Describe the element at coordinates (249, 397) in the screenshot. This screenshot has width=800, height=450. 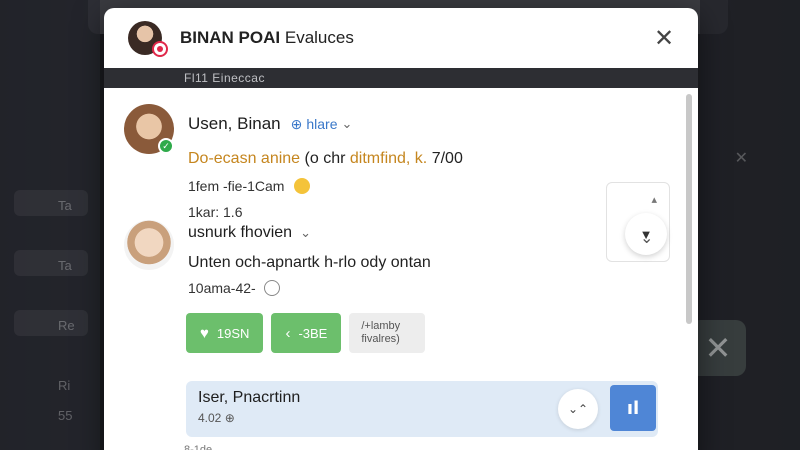
I see `card-name: Iser, Pnacrtinn` at that location.